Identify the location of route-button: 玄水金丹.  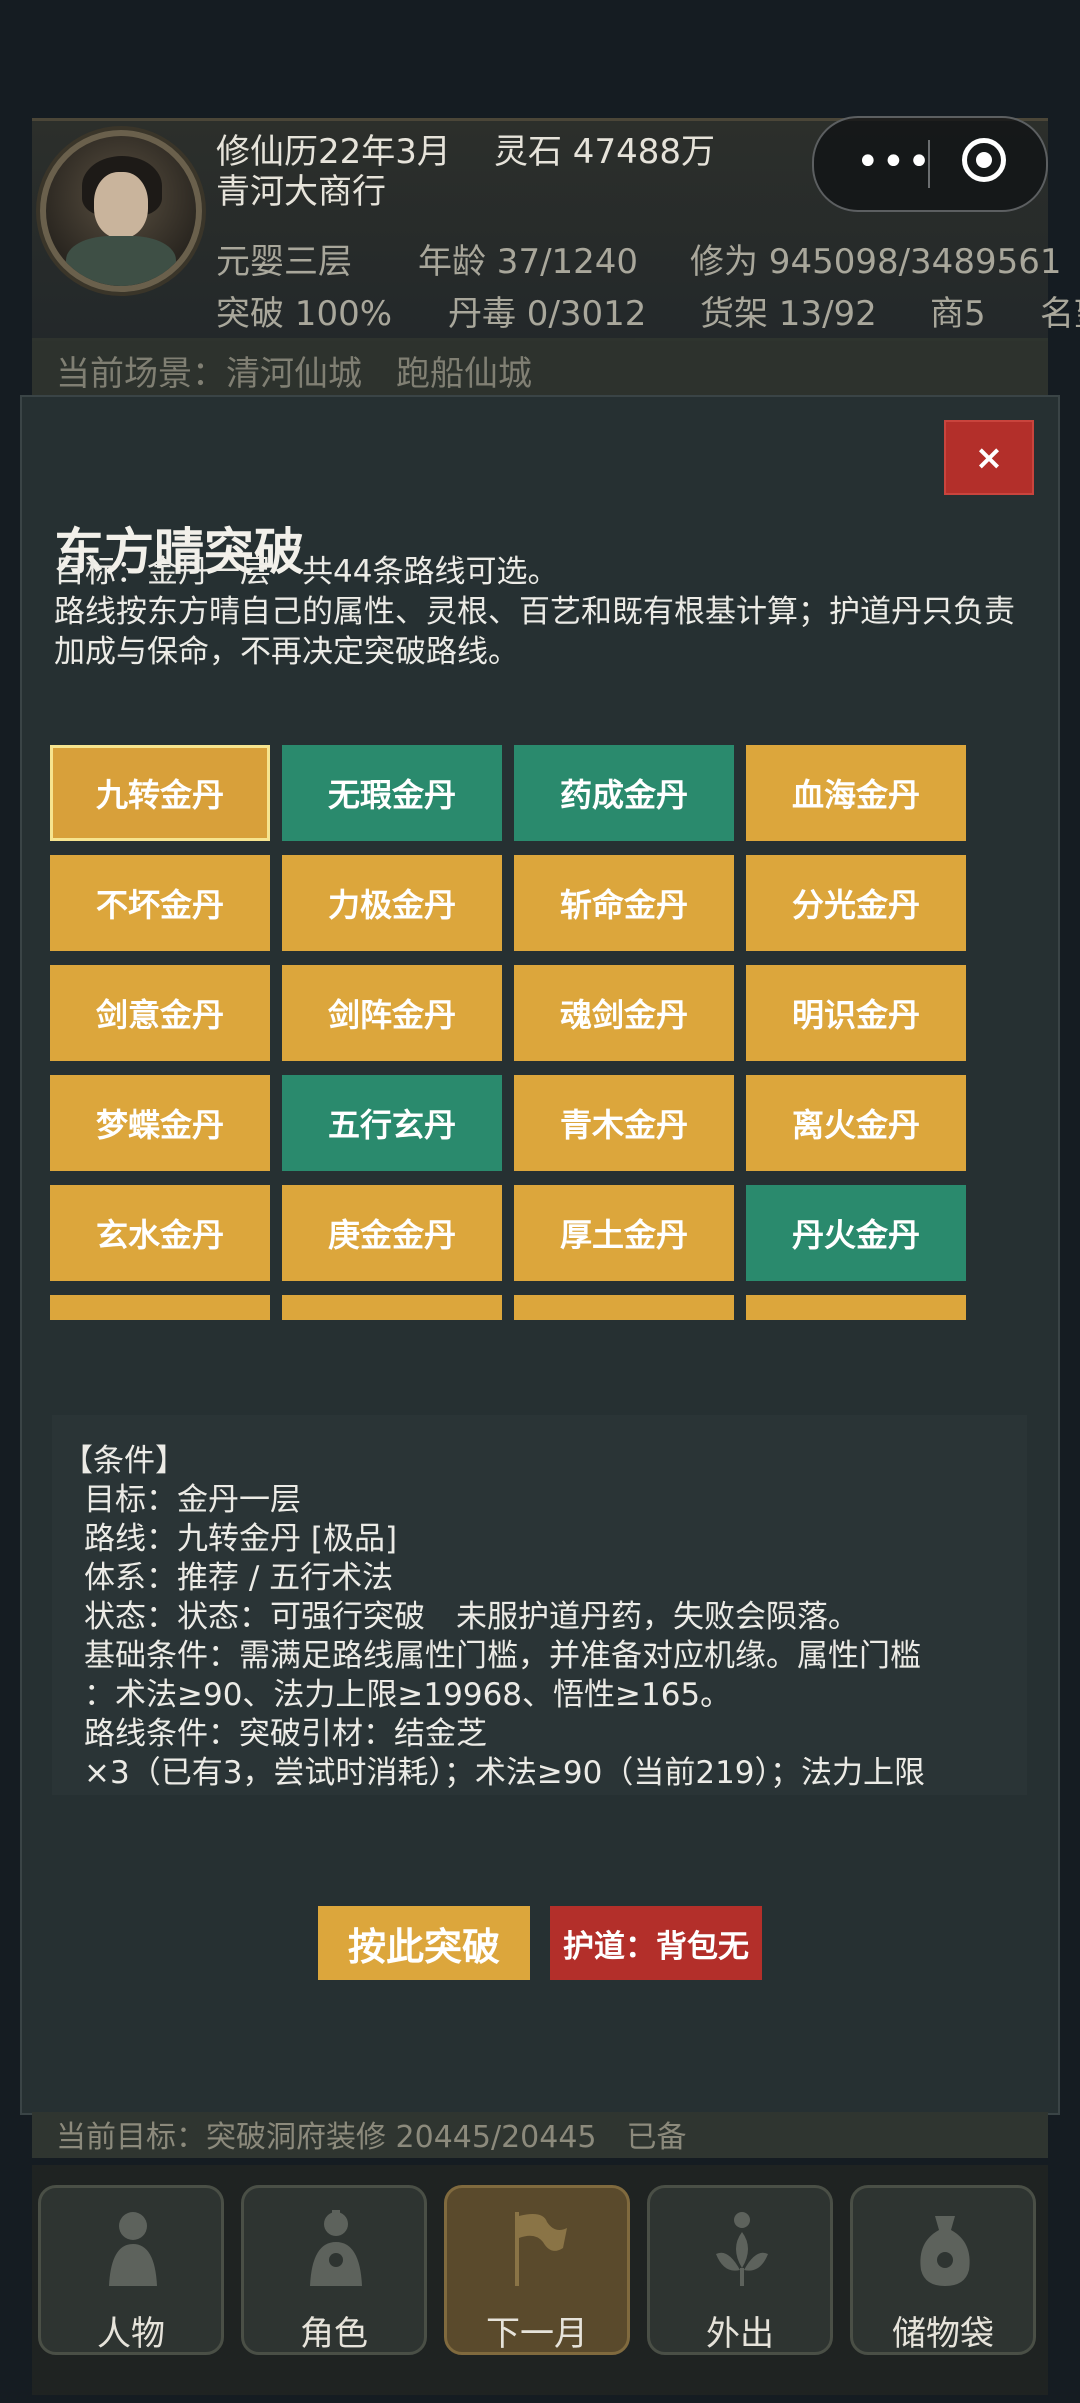
(160, 1233).